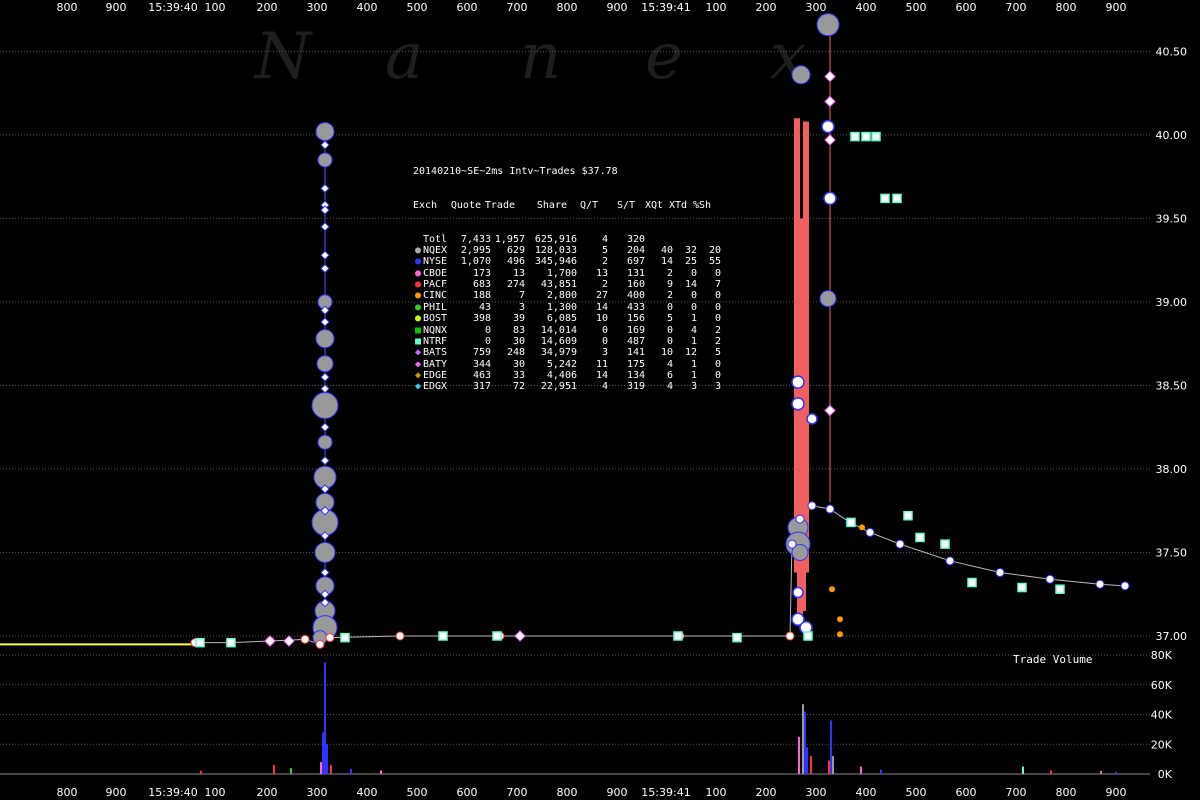 Image resolution: width=1200 pixels, height=800 pixels. What do you see at coordinates (635, 285) in the screenshot?
I see `table-cell: 160` at bounding box center [635, 285].